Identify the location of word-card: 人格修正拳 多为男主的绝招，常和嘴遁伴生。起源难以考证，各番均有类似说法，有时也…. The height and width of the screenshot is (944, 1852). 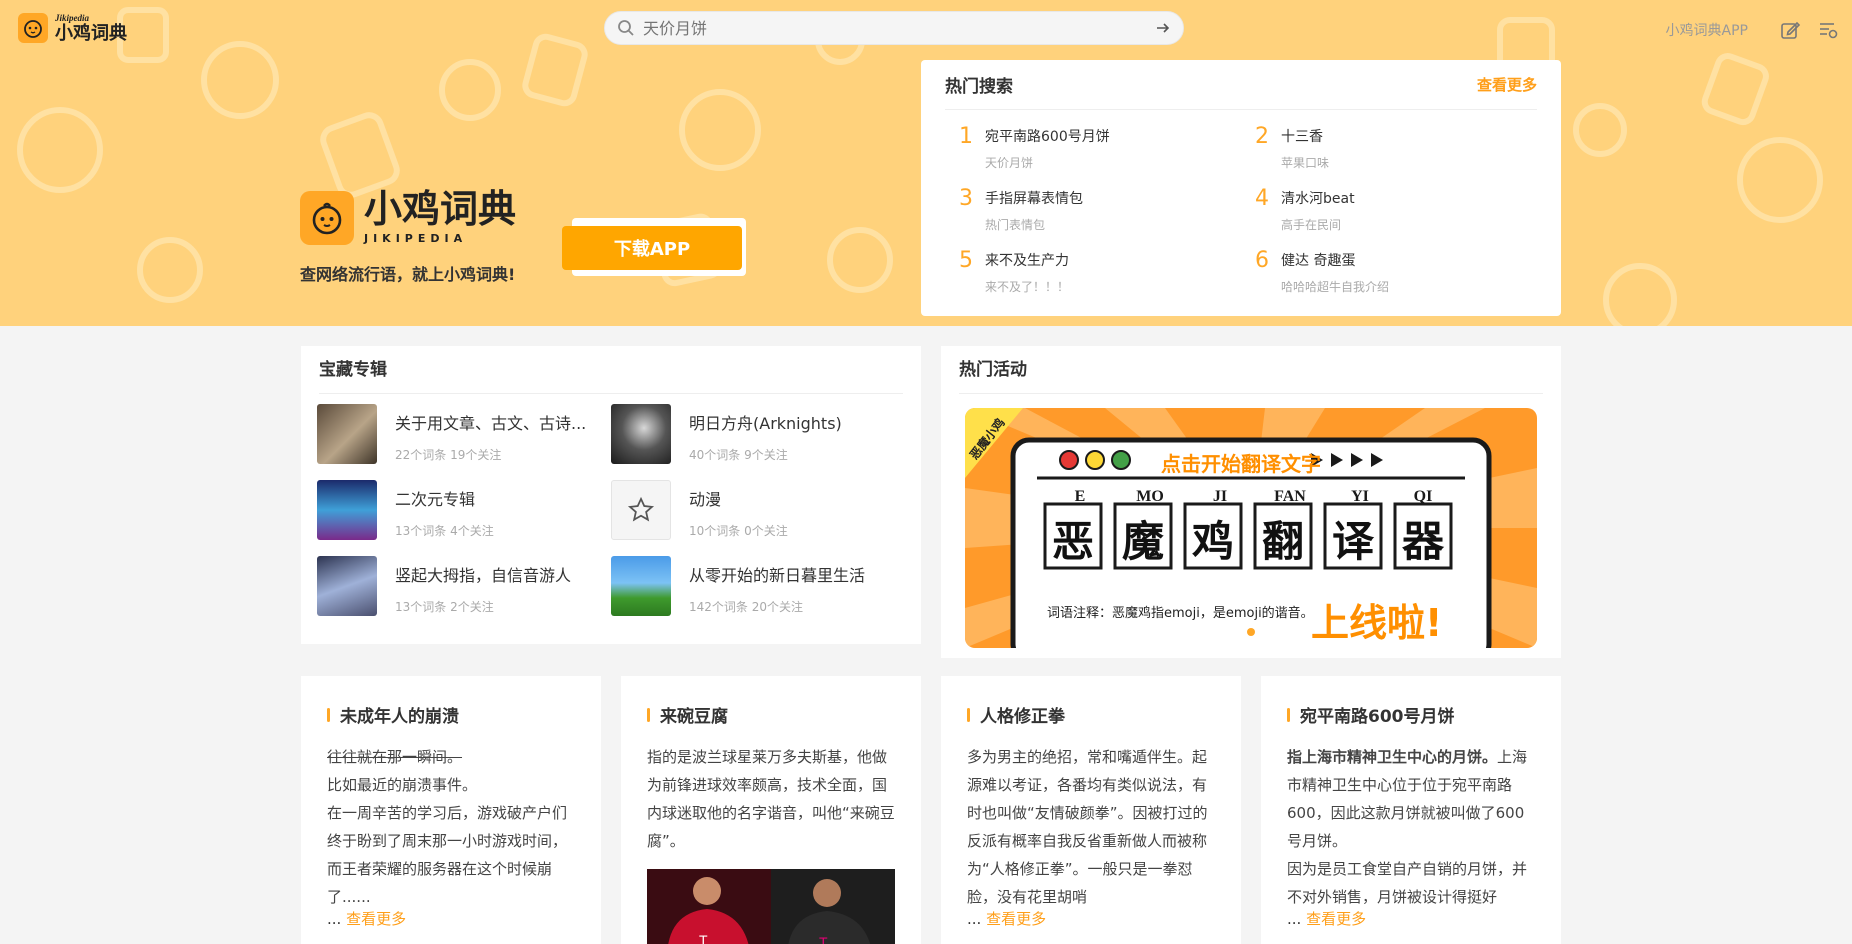
(1091, 810).